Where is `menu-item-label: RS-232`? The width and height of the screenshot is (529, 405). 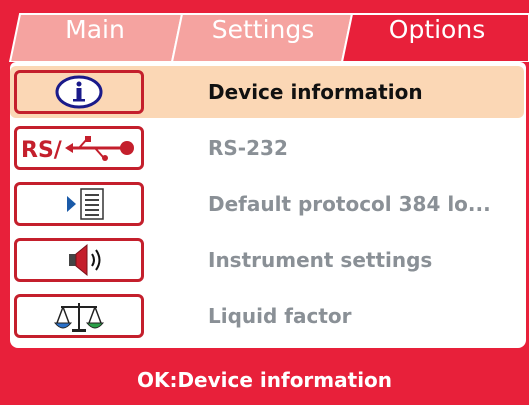
menu-item-label: RS-232 is located at coordinates (248, 148).